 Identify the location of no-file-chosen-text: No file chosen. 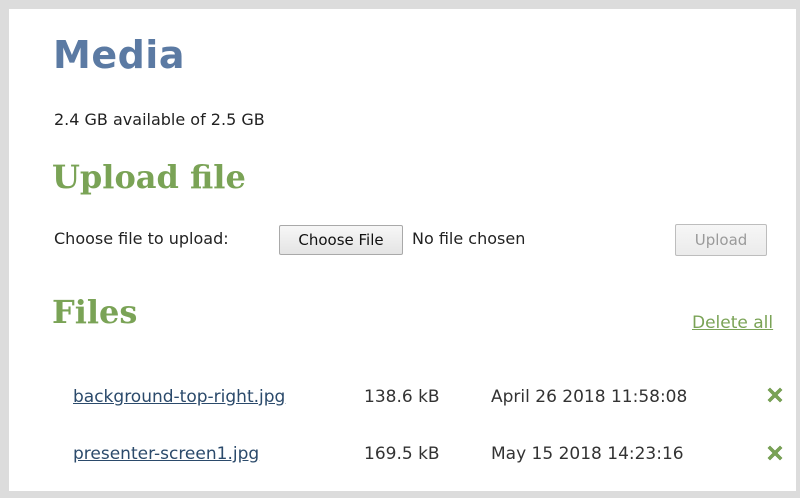
(469, 238).